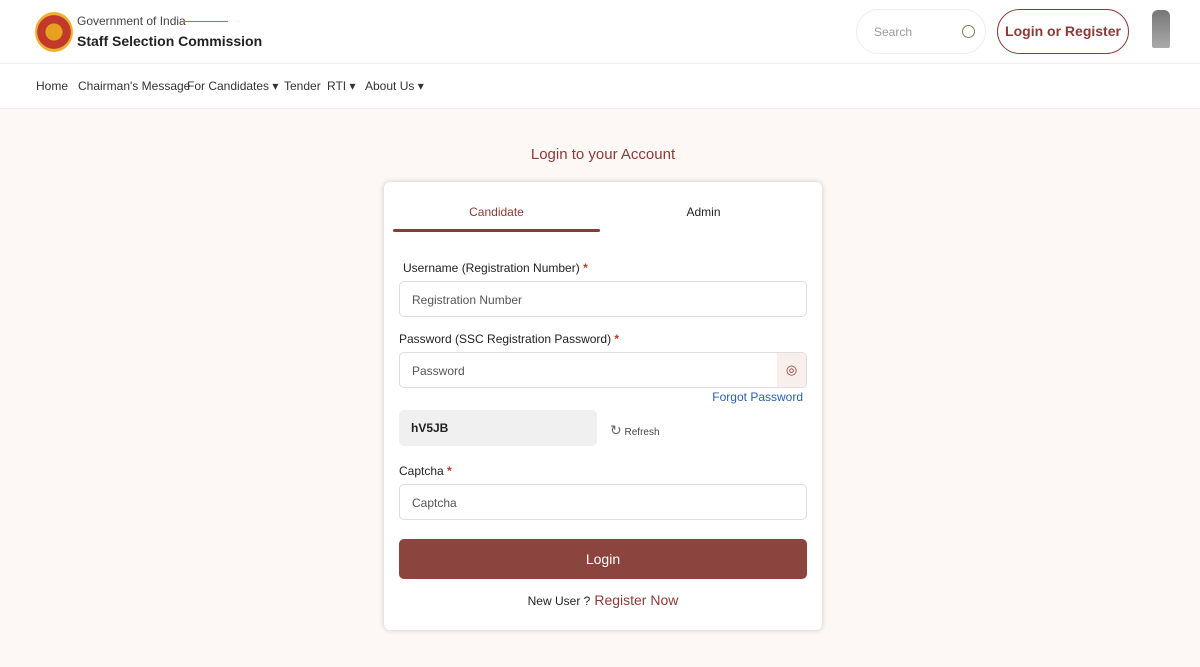 The height and width of the screenshot is (667, 1200). I want to click on nav-about-us: About Us ▾, so click(394, 86).